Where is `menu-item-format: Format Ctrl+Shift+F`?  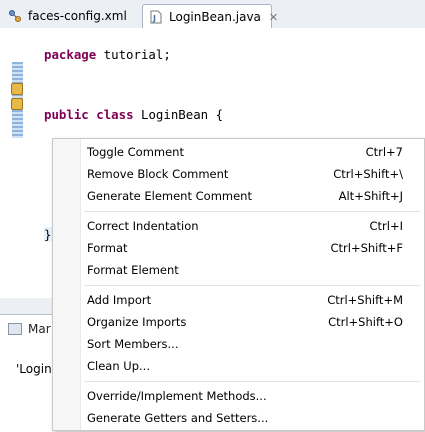
menu-item-format: Format Ctrl+Shift+F is located at coordinates (238, 248).